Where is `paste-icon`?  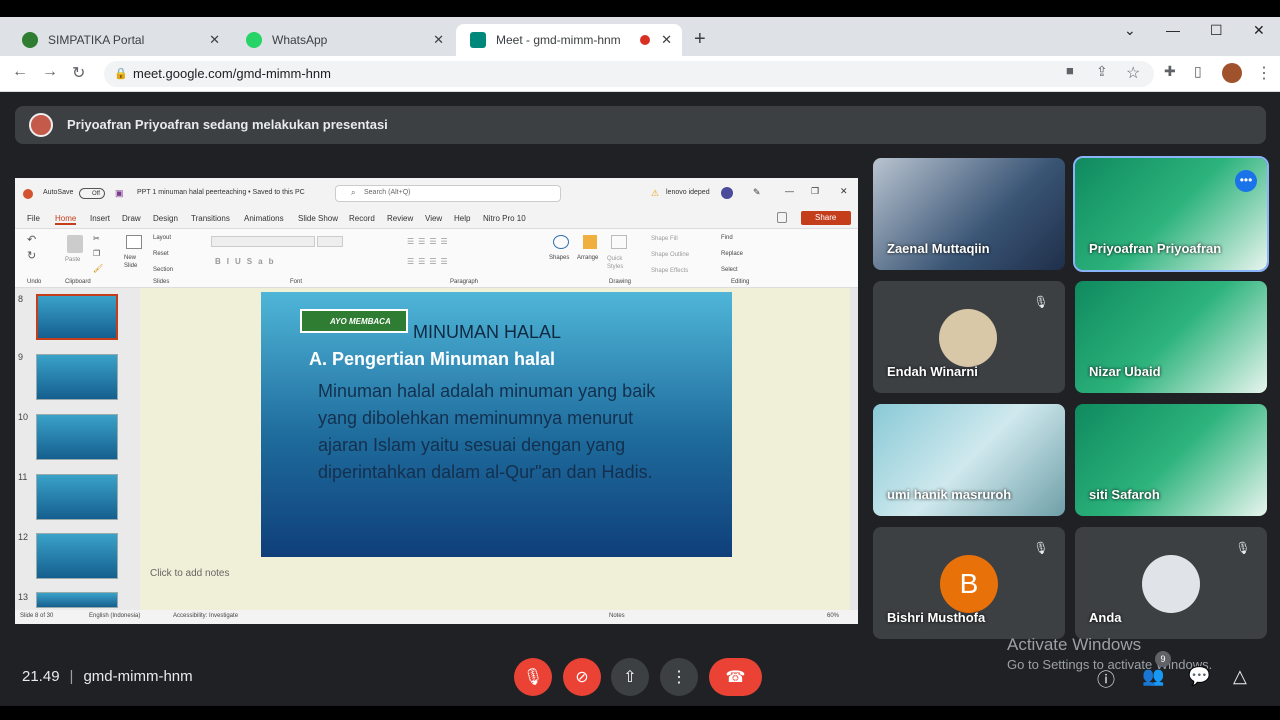
paste-icon is located at coordinates (75, 244).